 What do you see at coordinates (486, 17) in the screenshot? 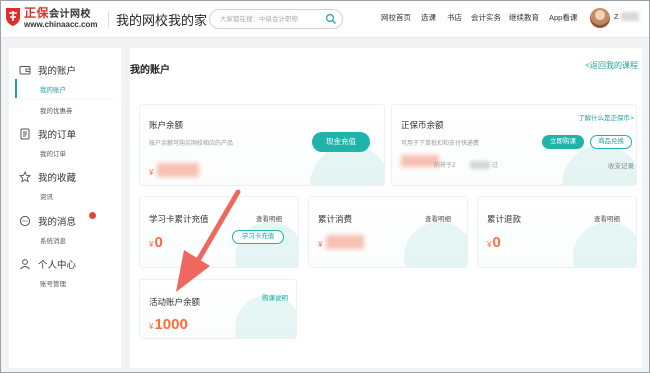
I see `nav-accounting-practice: 会计实务` at bounding box center [486, 17].